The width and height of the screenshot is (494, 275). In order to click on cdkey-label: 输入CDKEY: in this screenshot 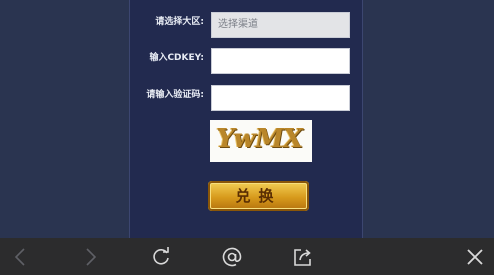, I will do `click(176, 58)`.